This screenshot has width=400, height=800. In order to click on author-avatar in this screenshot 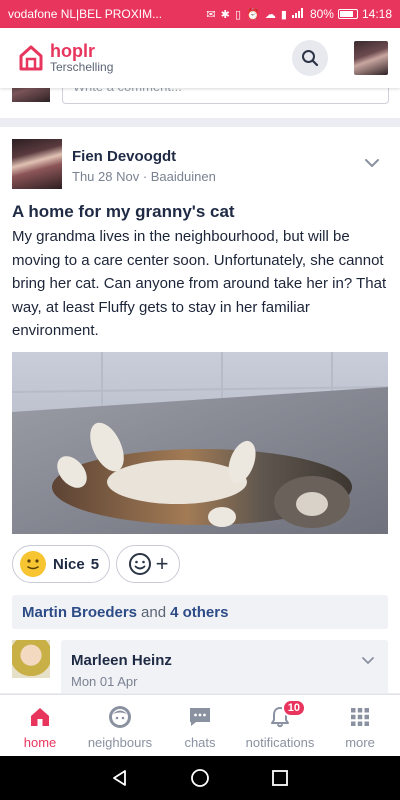, I will do `click(37, 164)`.